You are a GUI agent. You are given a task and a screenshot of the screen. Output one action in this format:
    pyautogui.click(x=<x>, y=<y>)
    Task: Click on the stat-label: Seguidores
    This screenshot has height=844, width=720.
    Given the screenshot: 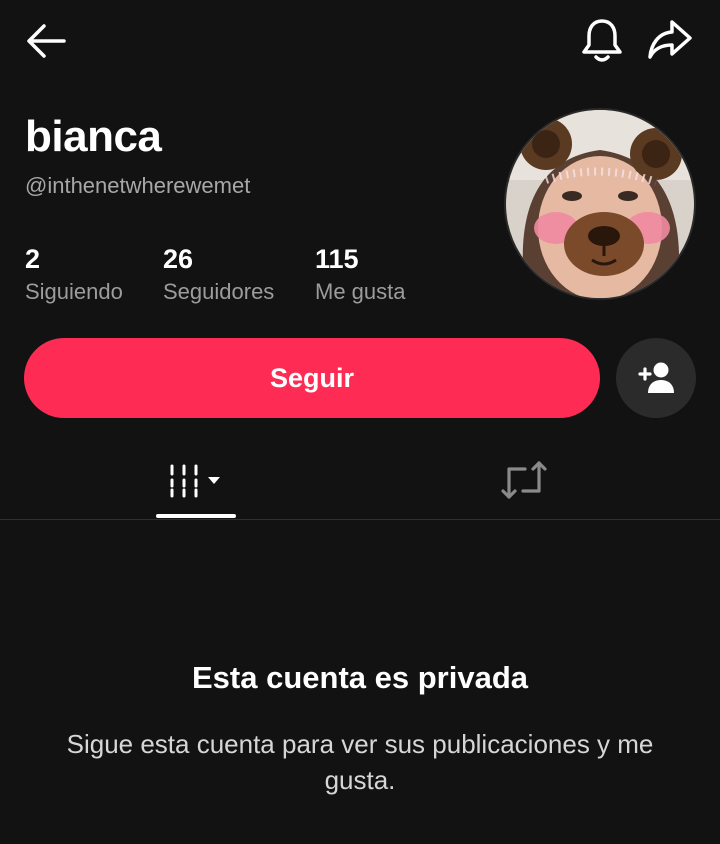 What is the action you would take?
    pyautogui.click(x=219, y=291)
    